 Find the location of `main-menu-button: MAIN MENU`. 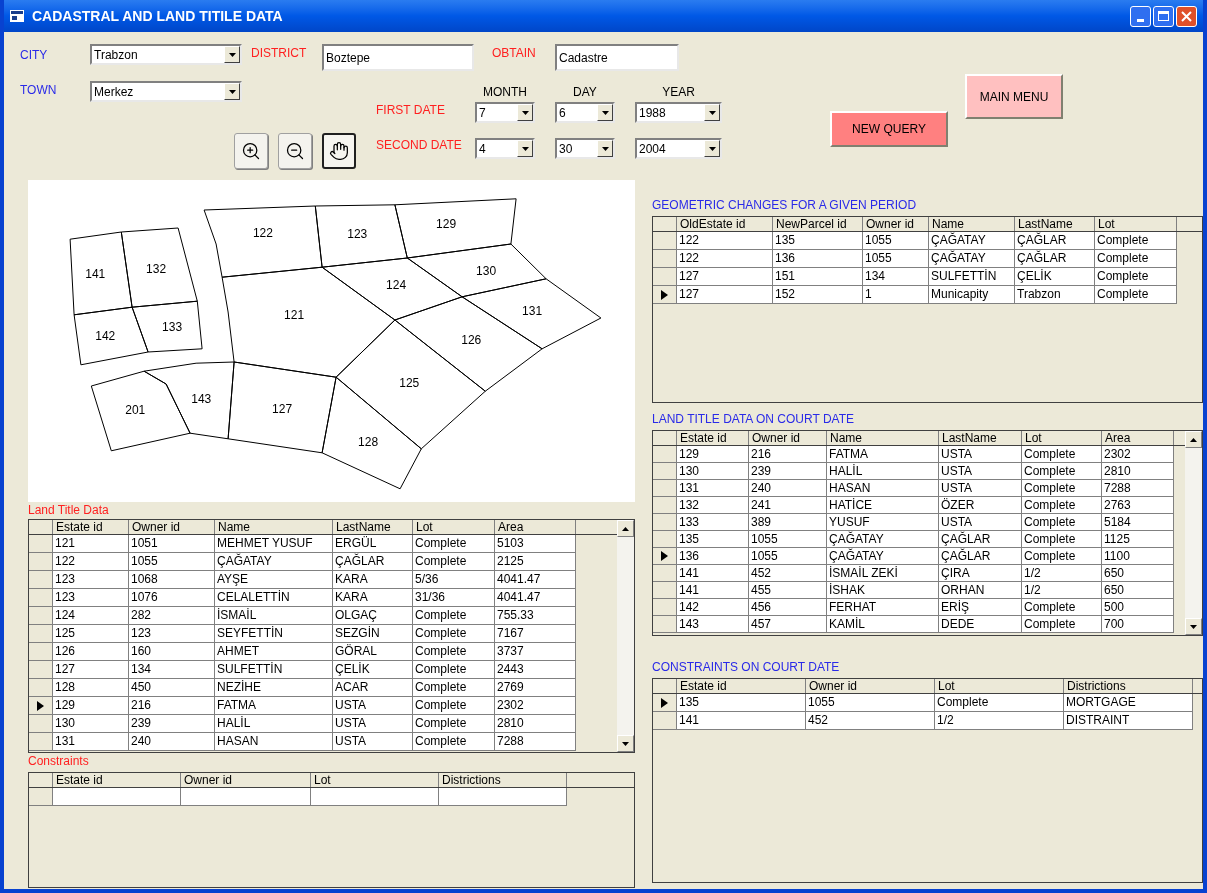

main-menu-button: MAIN MENU is located at coordinates (1014, 96).